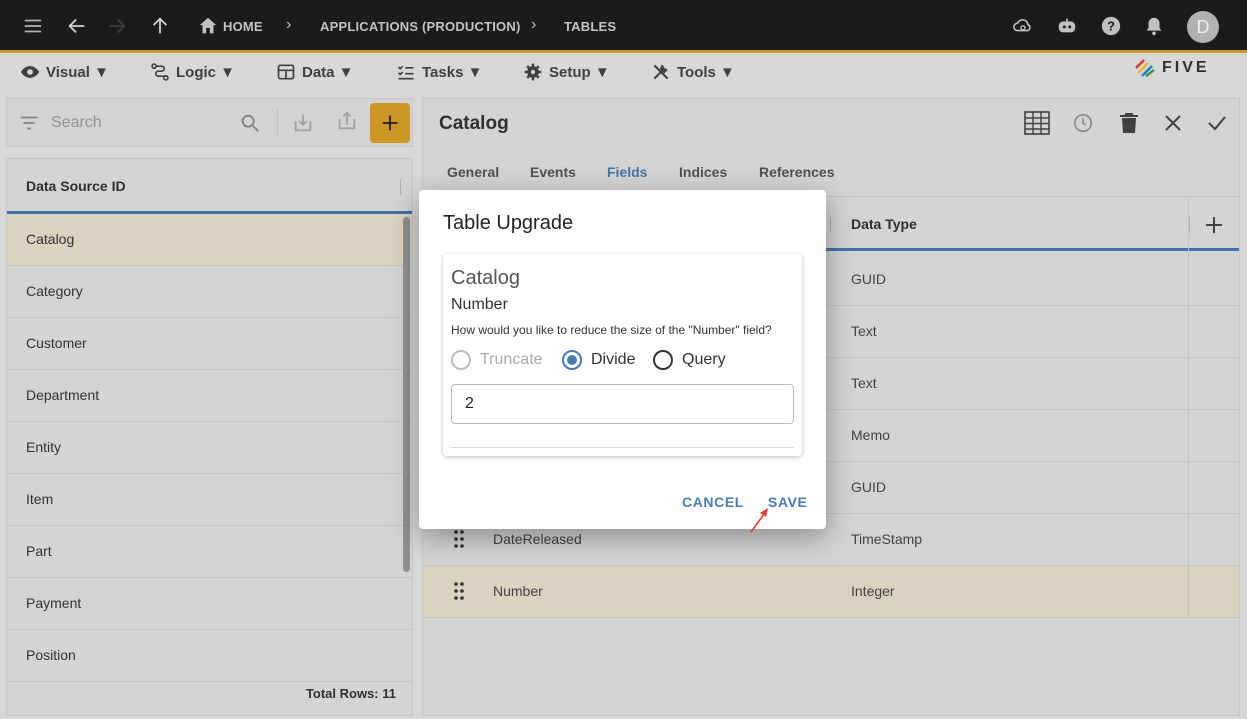 The width and height of the screenshot is (1247, 719). I want to click on radio-divide: Divide, so click(598, 360).